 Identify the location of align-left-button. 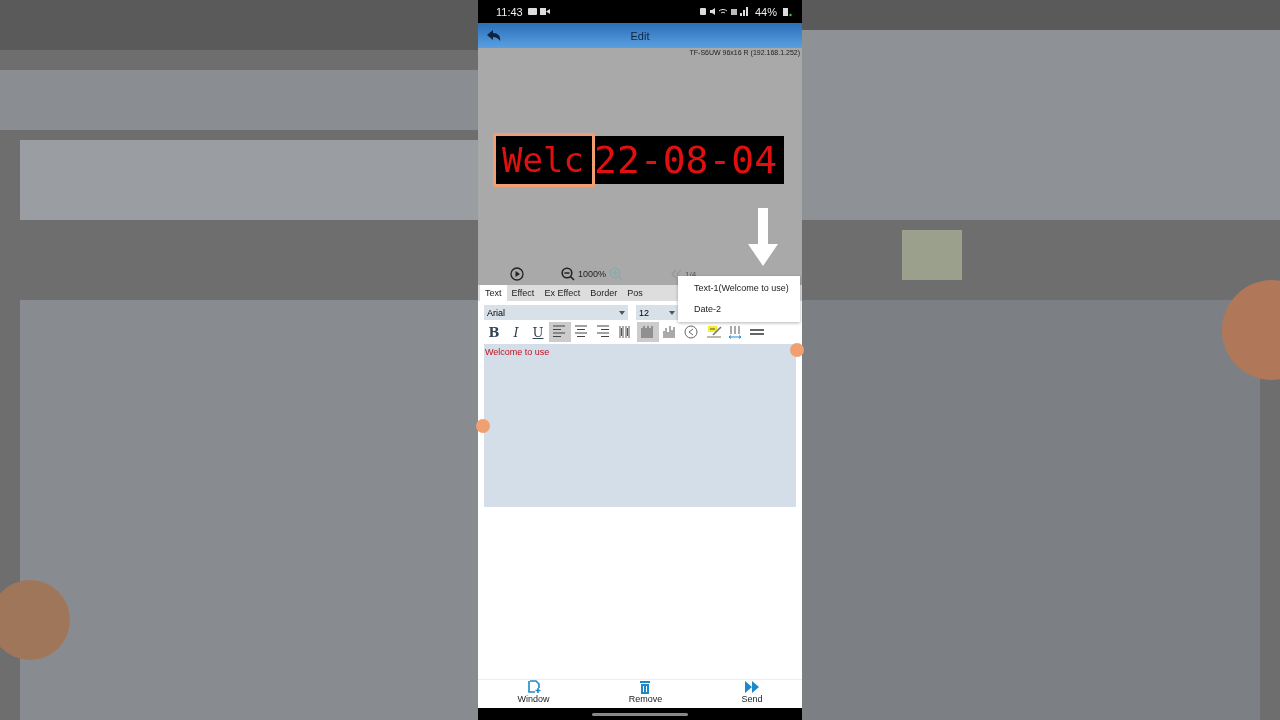
(560, 332).